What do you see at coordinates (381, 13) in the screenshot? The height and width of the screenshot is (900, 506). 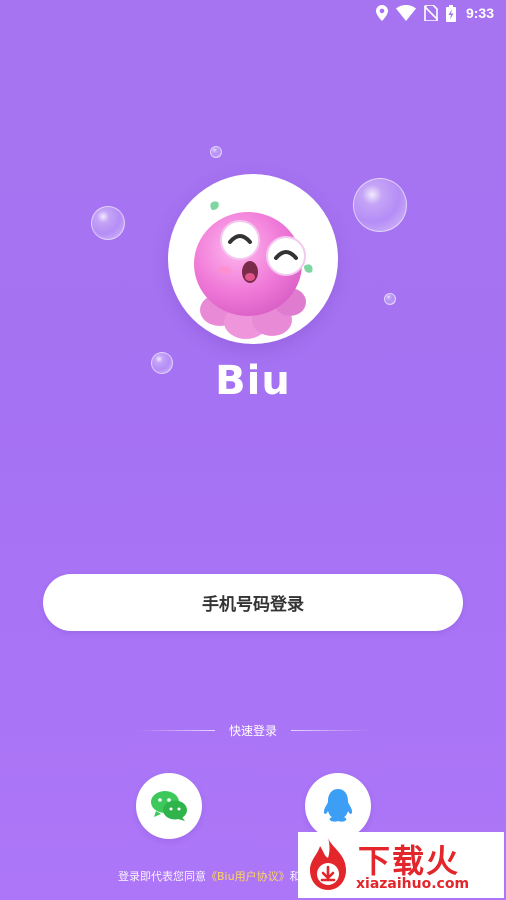 I see `location-icon` at bounding box center [381, 13].